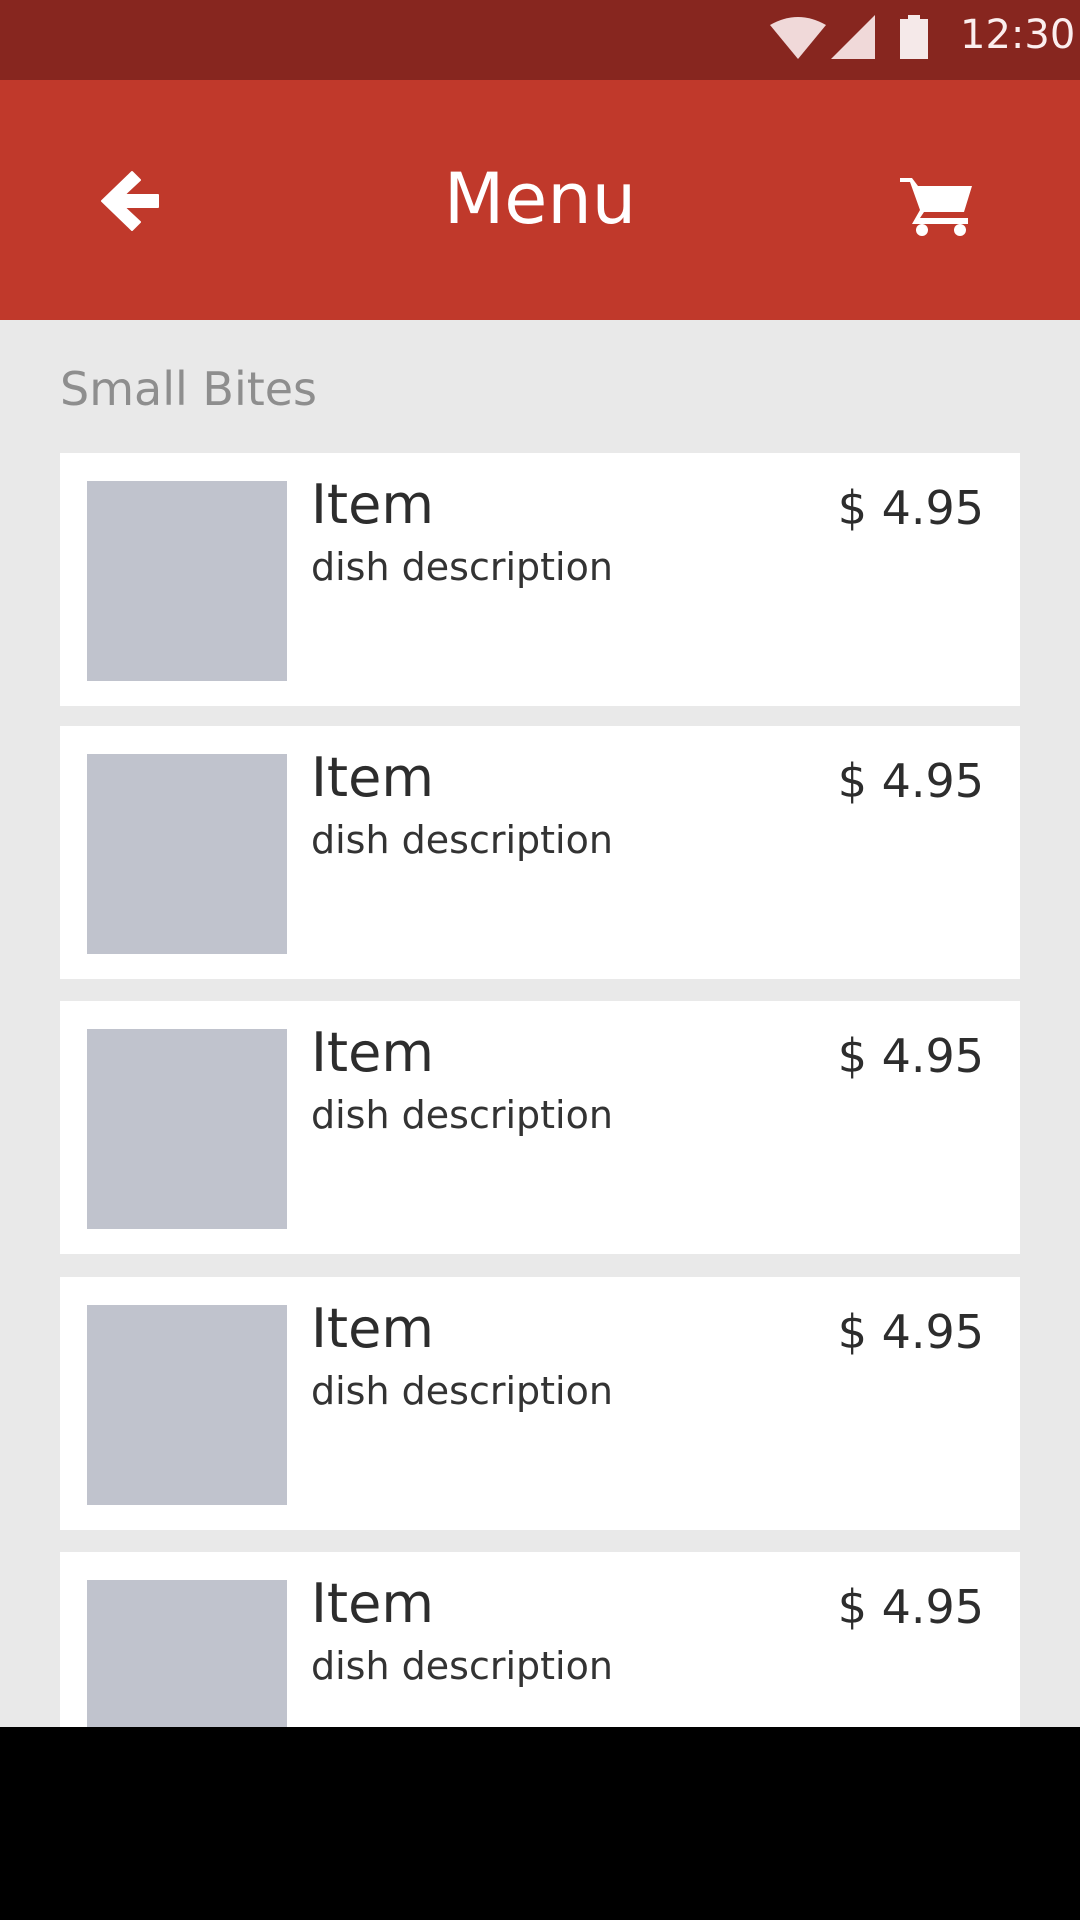  What do you see at coordinates (798, 38) in the screenshot?
I see `wifi-icon` at bounding box center [798, 38].